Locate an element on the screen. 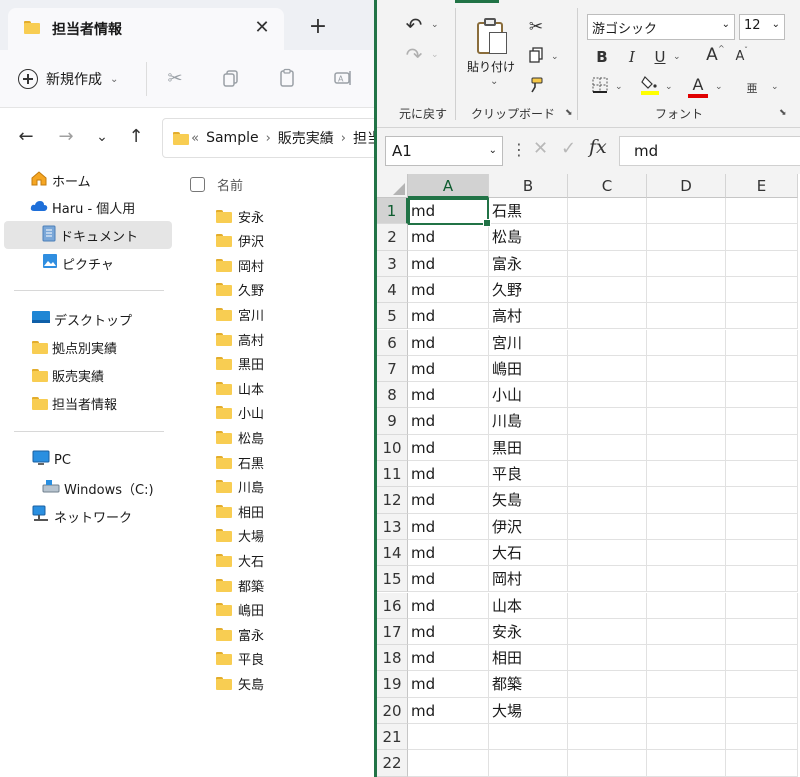 Image resolution: width=800 pixels, height=777 pixels. new-tab-button: + is located at coordinates (318, 28).